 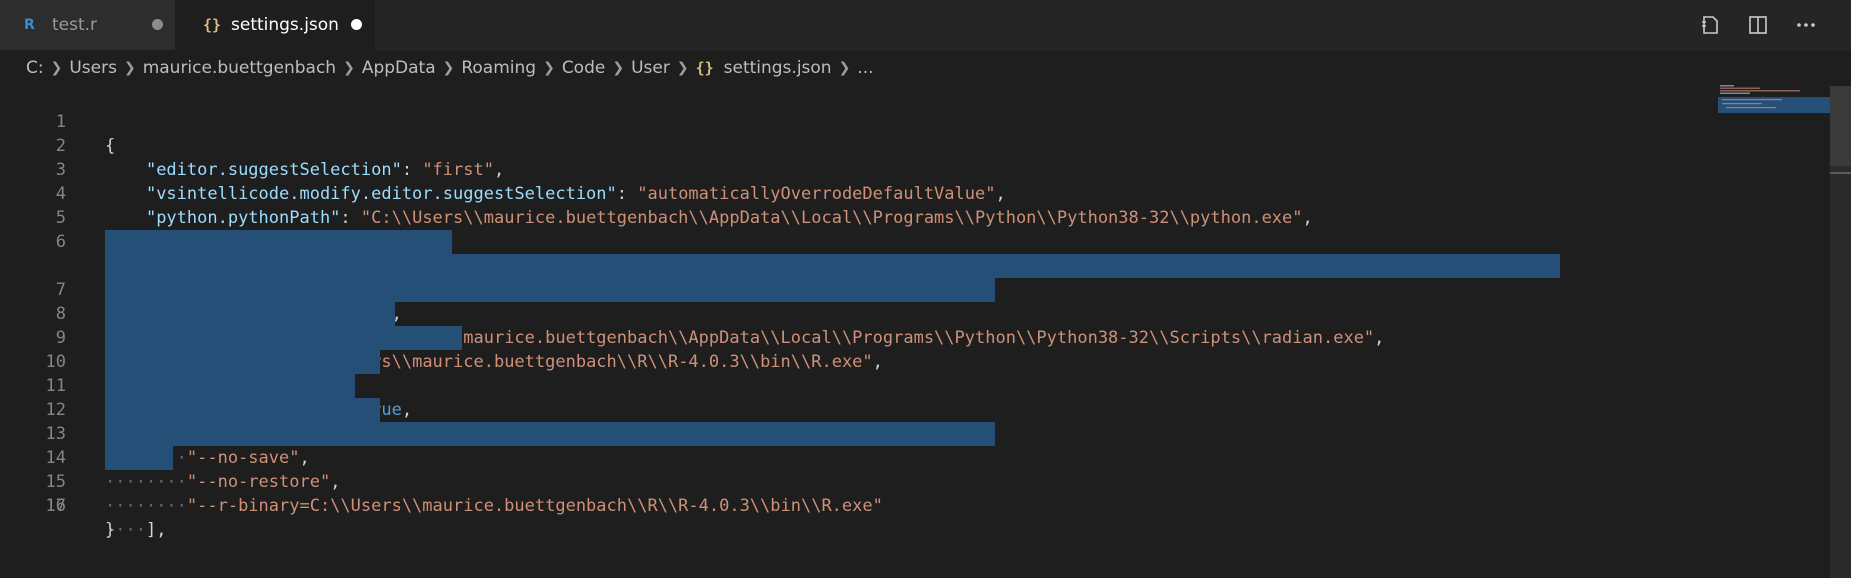 I want to click on breadcrumb-item: AppData, so click(x=399, y=68).